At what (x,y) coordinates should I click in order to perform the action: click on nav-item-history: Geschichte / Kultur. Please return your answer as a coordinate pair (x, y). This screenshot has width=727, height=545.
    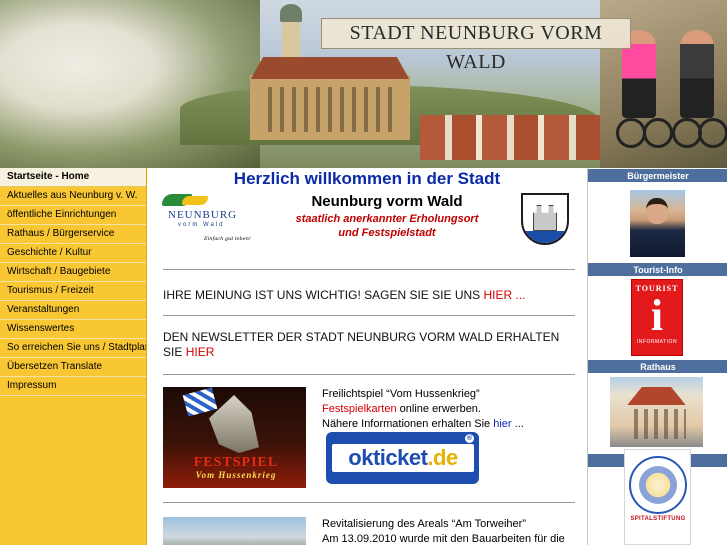
    Looking at the image, I should click on (73, 253).